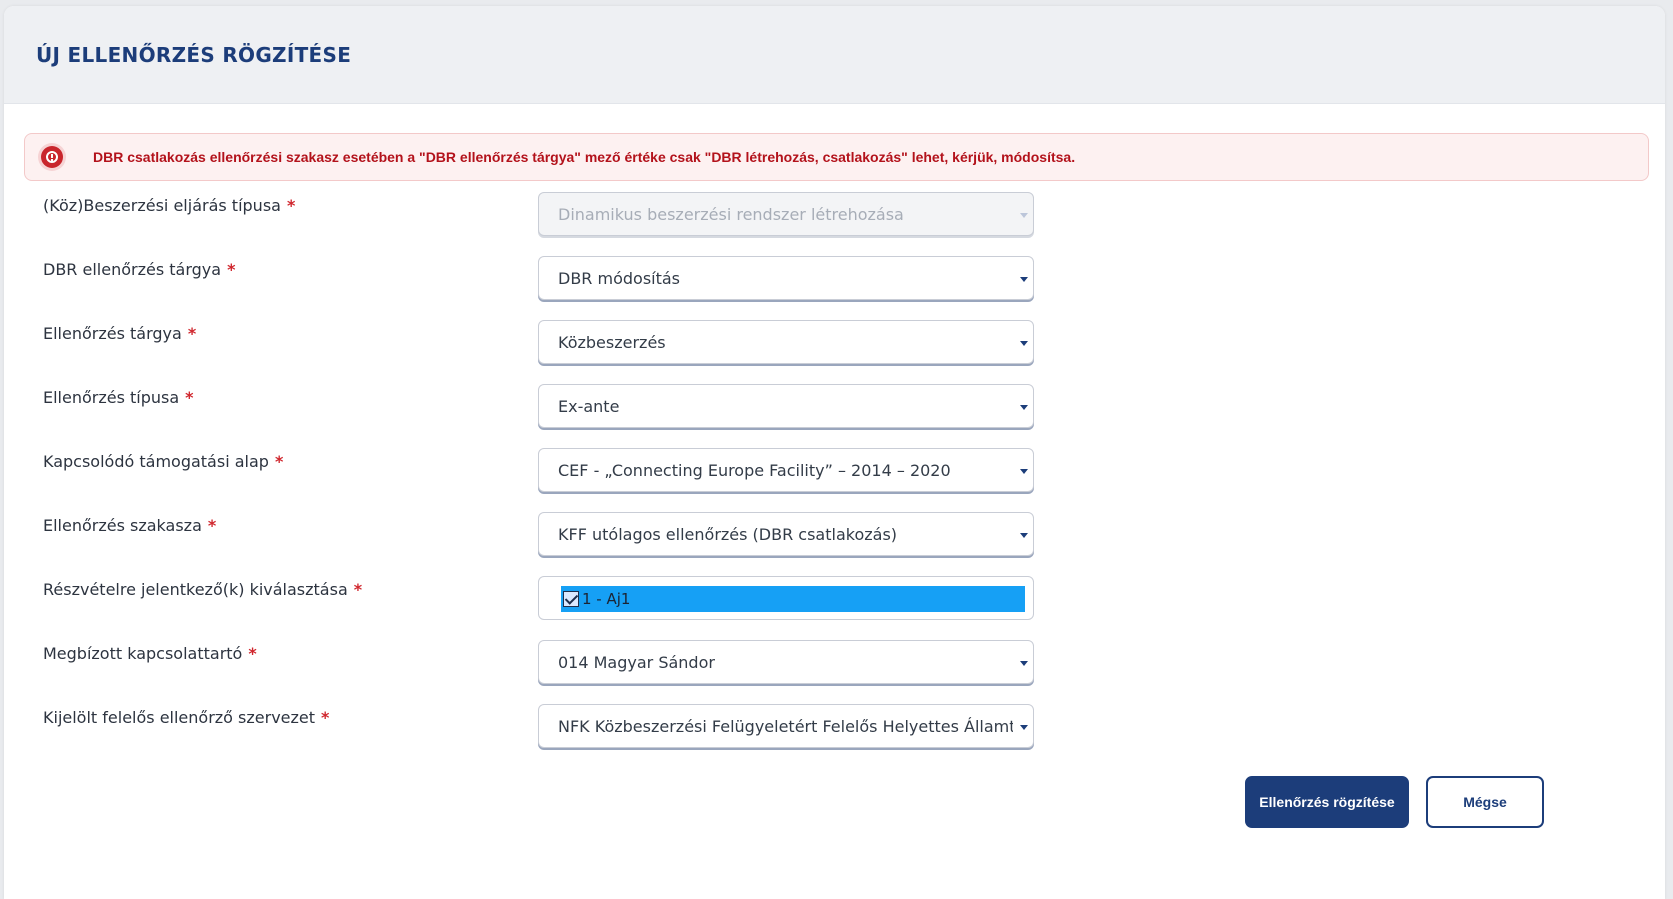 The width and height of the screenshot is (1673, 899). Describe the element at coordinates (139, 269) in the screenshot. I see `field-label: DBR ellenőrzés tárgya *` at that location.